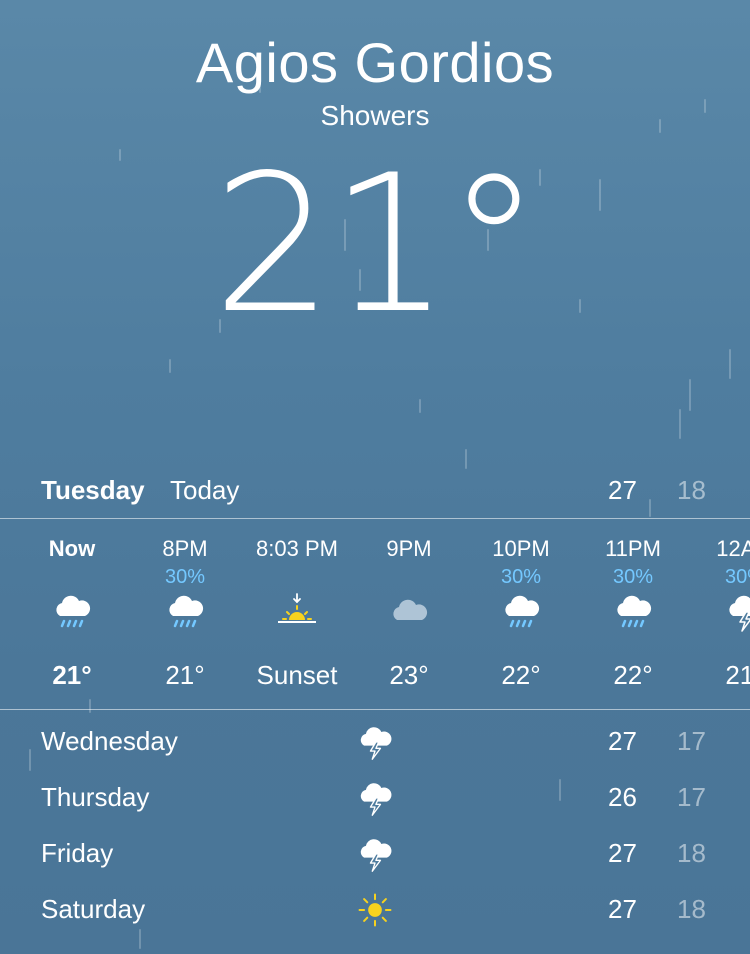 Image resolution: width=750 pixels, height=954 pixels. I want to click on daily-row: Saturday 27 18, so click(375, 912).